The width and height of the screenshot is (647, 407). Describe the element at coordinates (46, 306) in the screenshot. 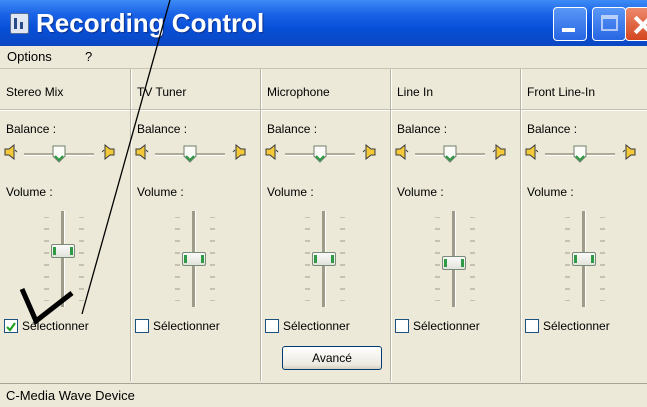

I see `annotation-arrow-head` at that location.